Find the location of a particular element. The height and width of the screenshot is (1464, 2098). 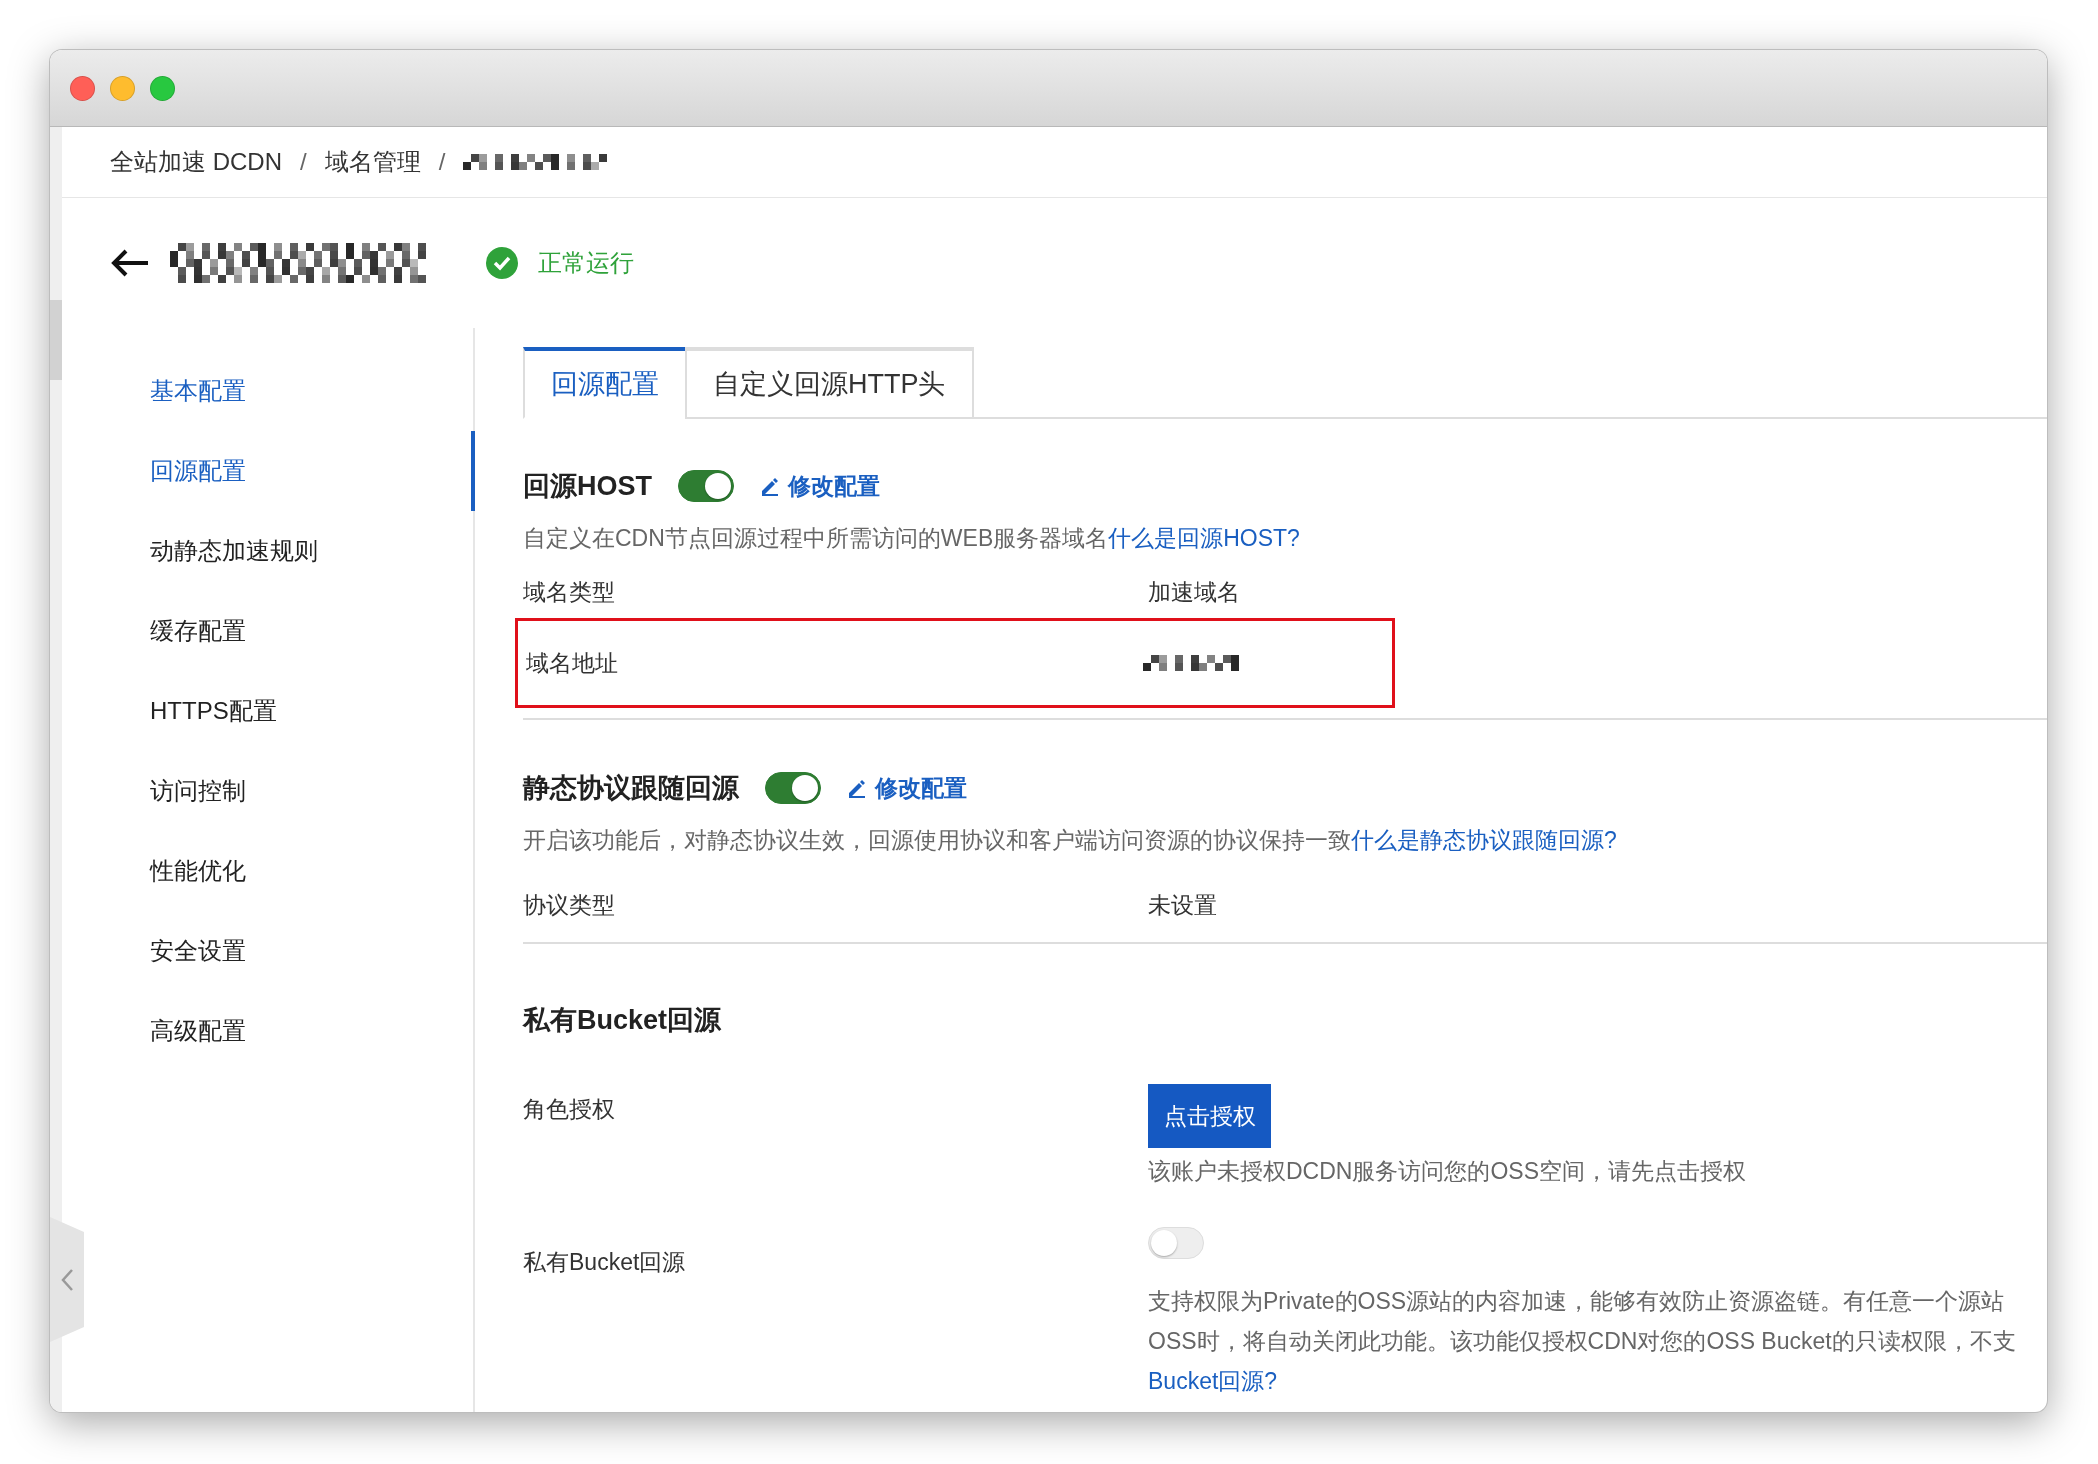

sidebar-item: 基本配置 is located at coordinates (268, 391).